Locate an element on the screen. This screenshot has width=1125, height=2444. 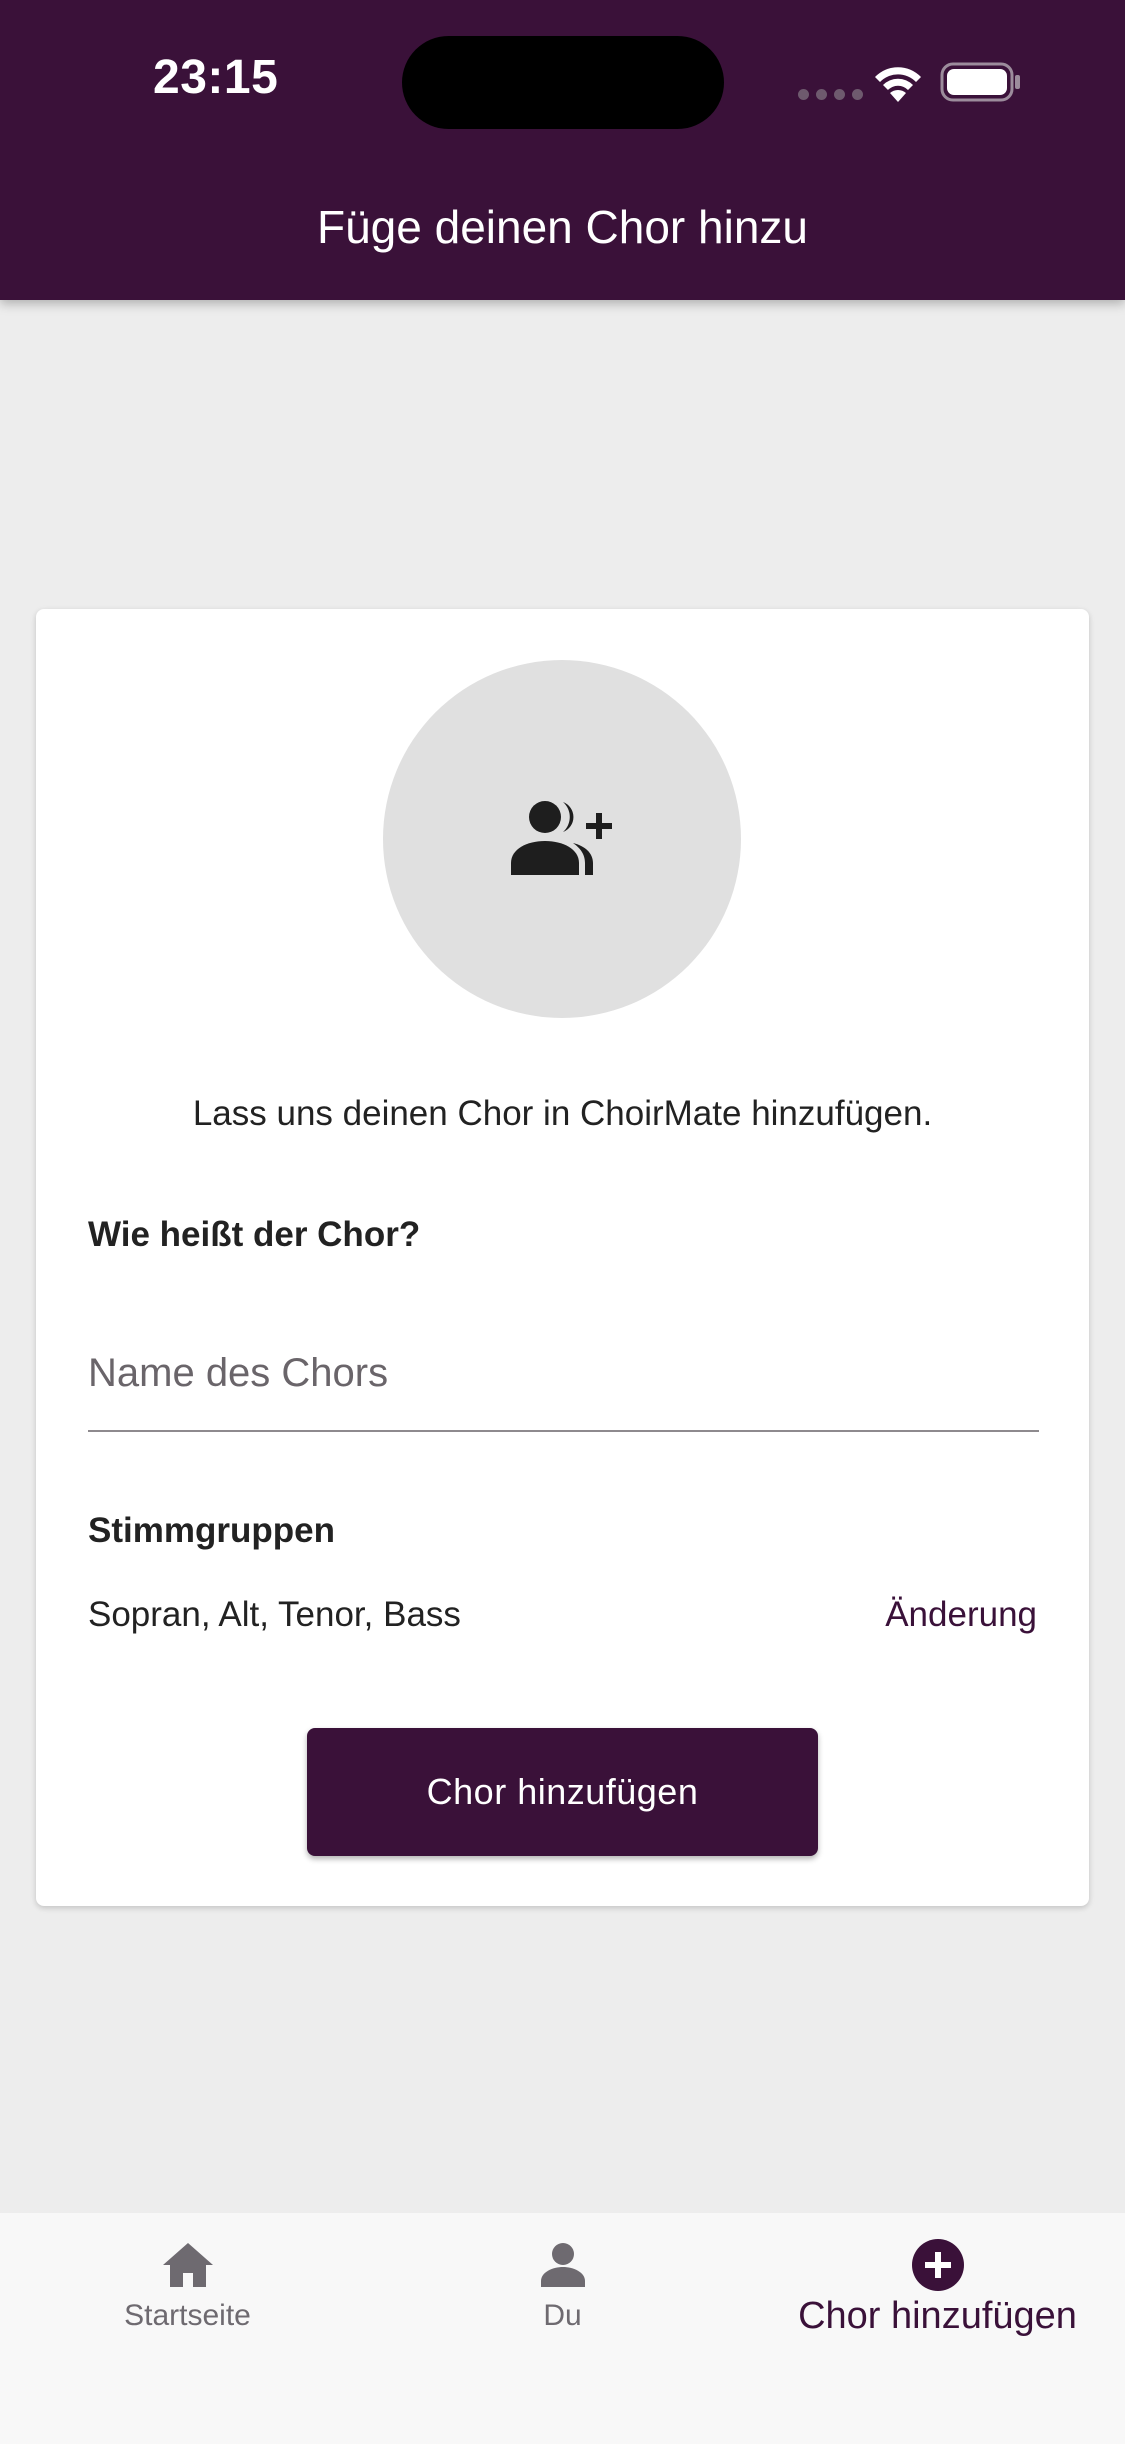
person-icon is located at coordinates (563, 2265).